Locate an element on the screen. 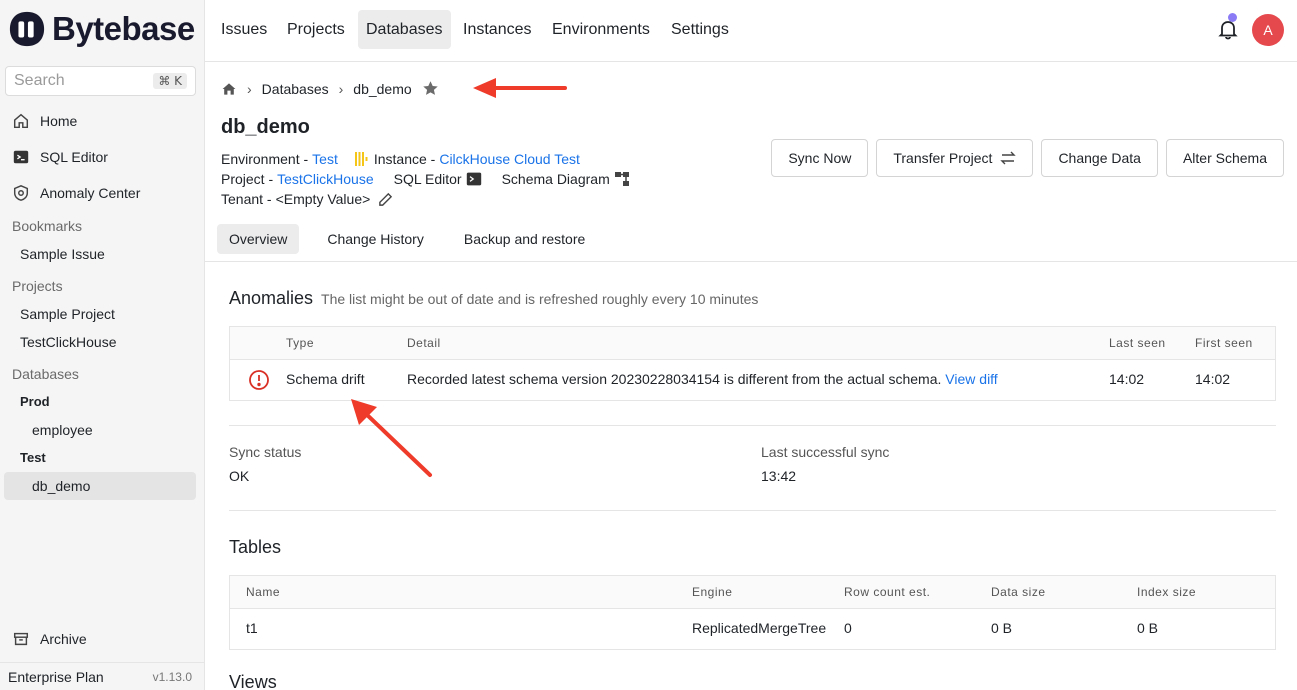 This screenshot has width=1297, height=690. search-input: Search ⌘ K is located at coordinates (100, 81).